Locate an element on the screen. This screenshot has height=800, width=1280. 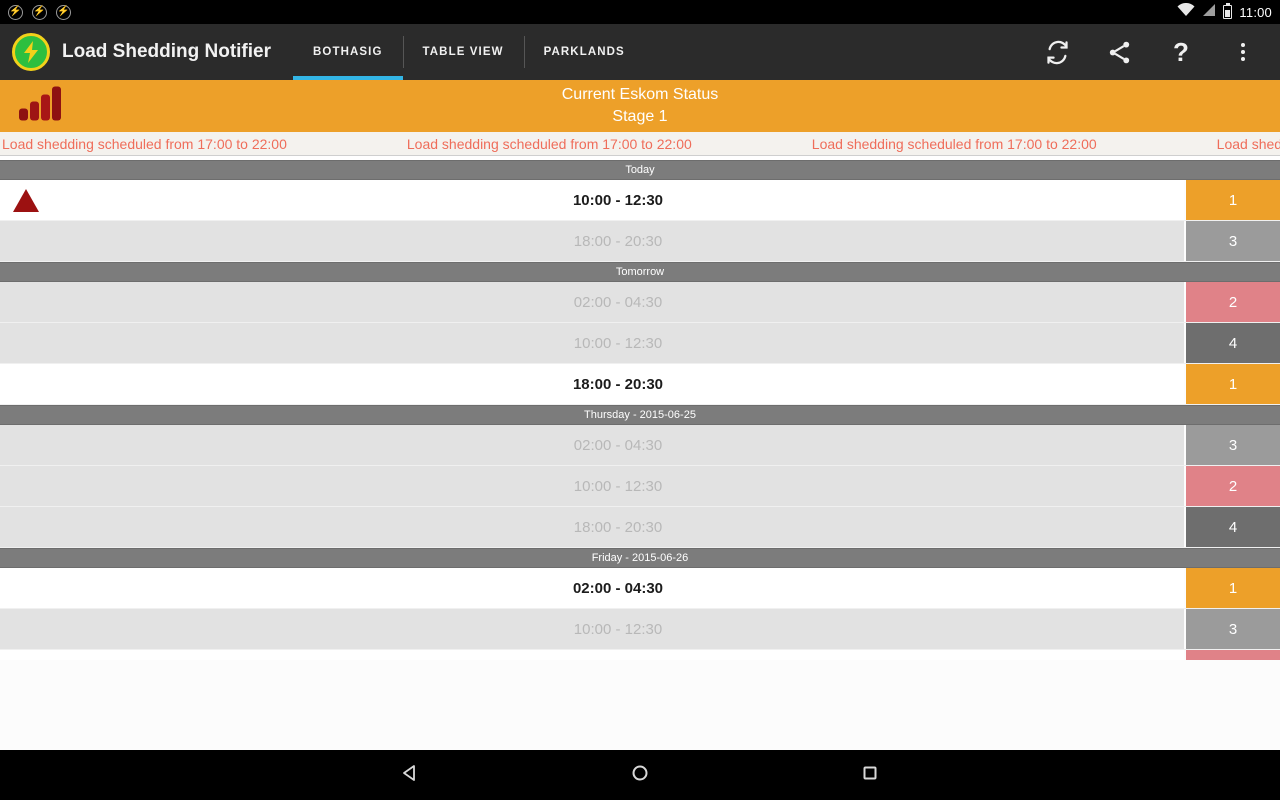
schedule-row: 18:00 - 20:30 1 is located at coordinates (640, 384).